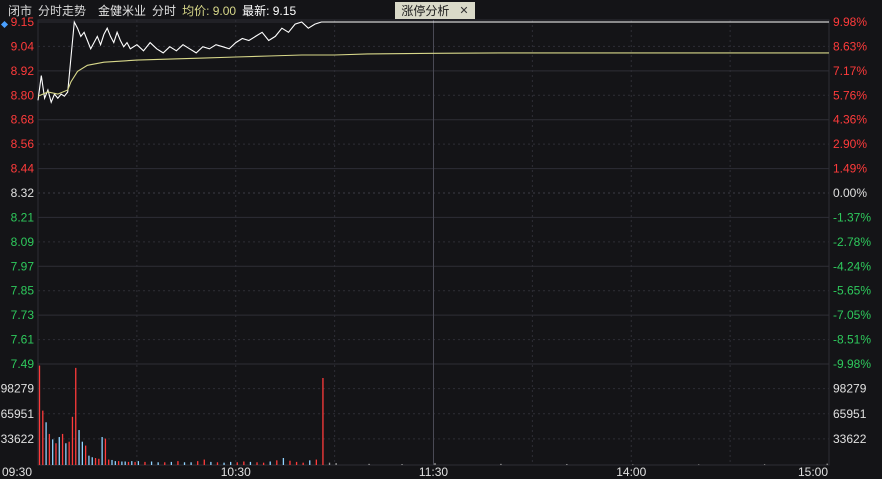 Image resolution: width=882 pixels, height=479 pixels. Describe the element at coordinates (23, 340) in the screenshot. I see `price-tick-label: 7.61` at that location.